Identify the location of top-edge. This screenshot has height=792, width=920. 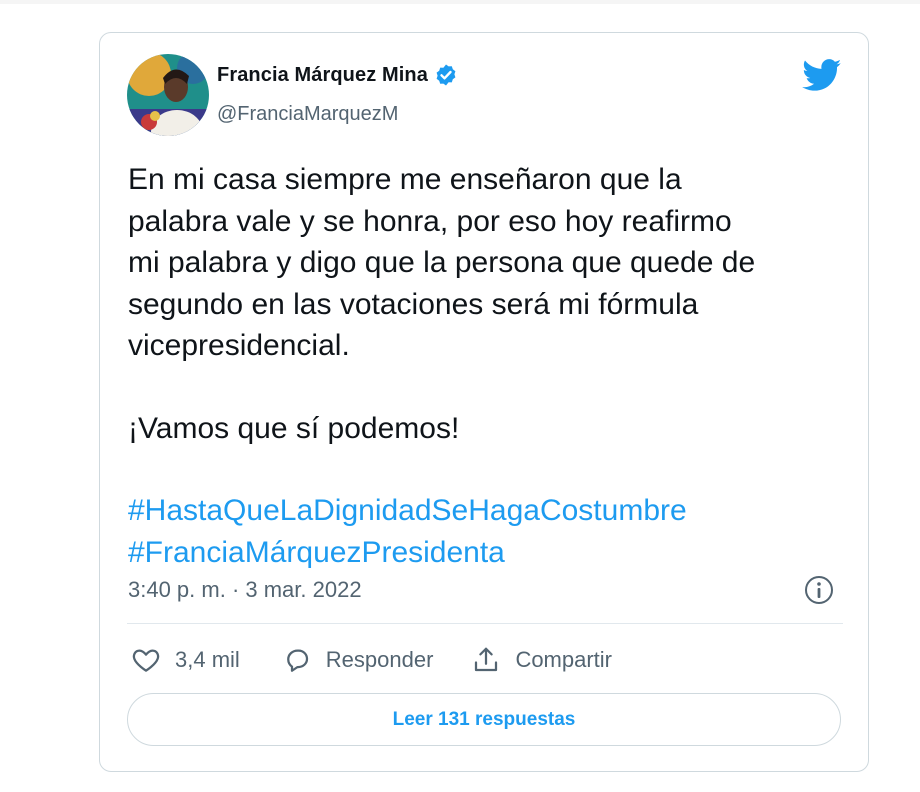
(460, 2).